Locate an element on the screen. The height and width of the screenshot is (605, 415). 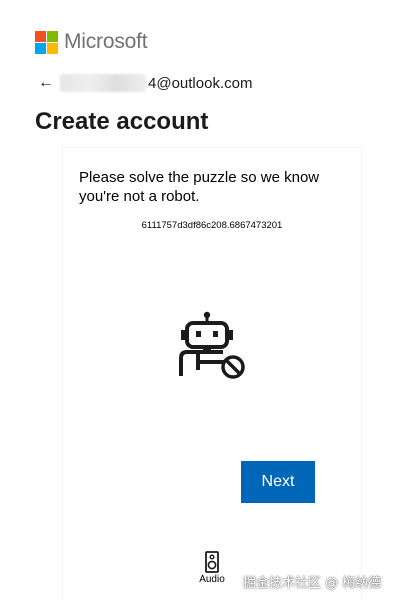
watermark: 掘金技术社区 @ 梅纳德 is located at coordinates (312, 583).